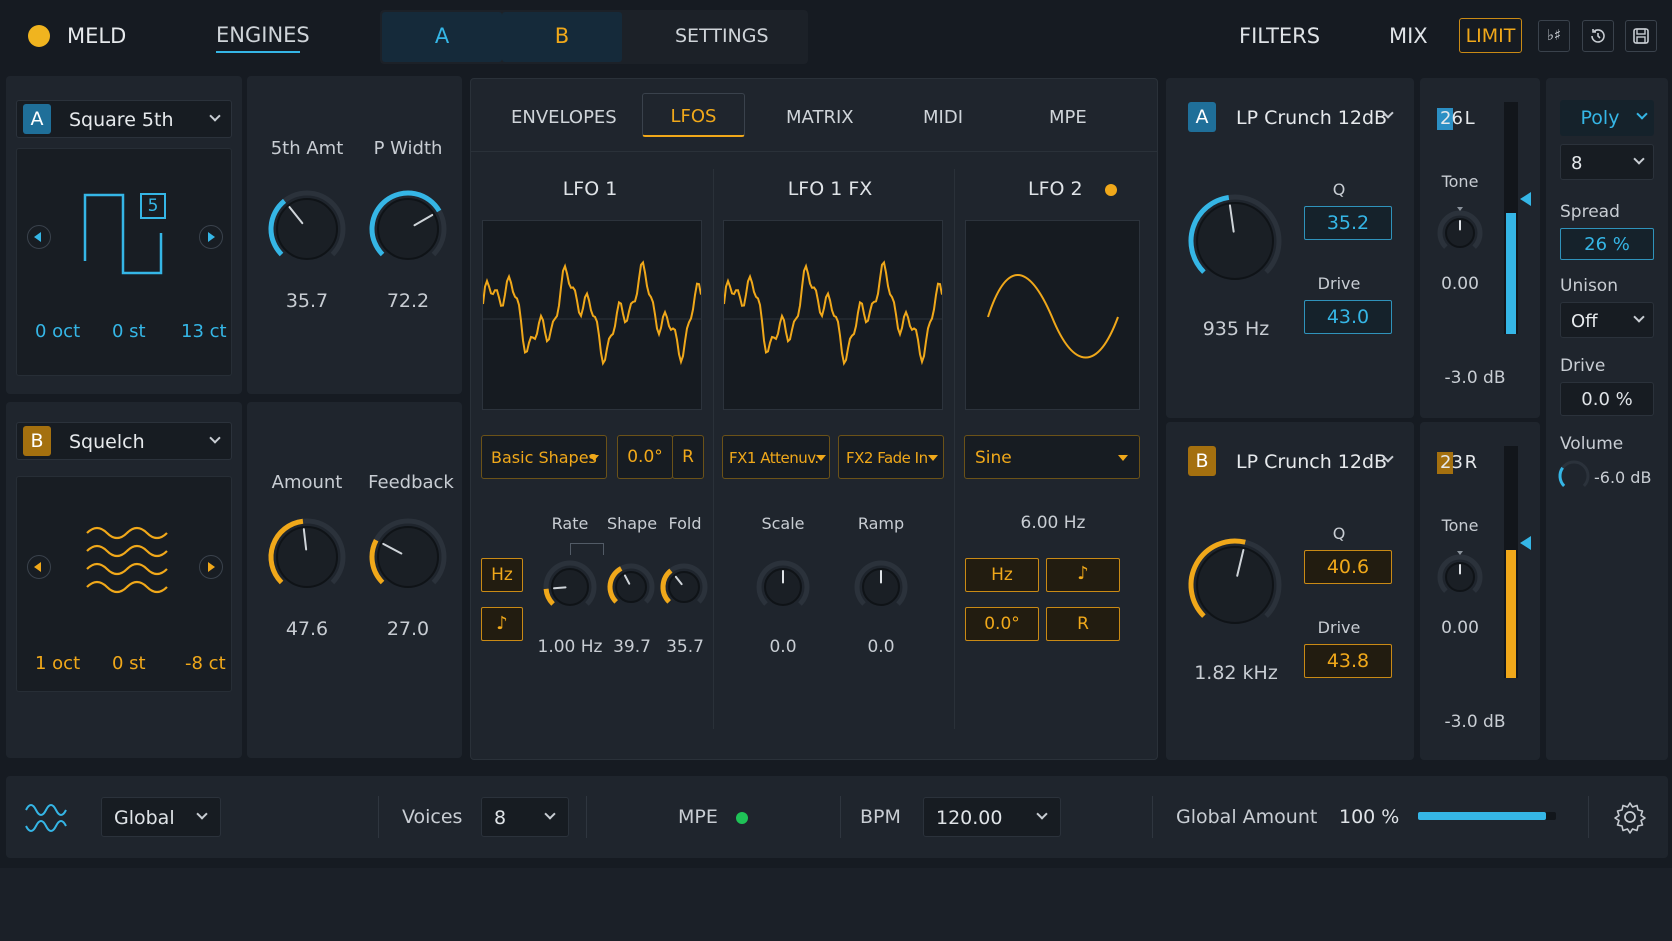 This screenshot has width=1672, height=941. I want to click on volume-label: Volume, so click(1592, 444).